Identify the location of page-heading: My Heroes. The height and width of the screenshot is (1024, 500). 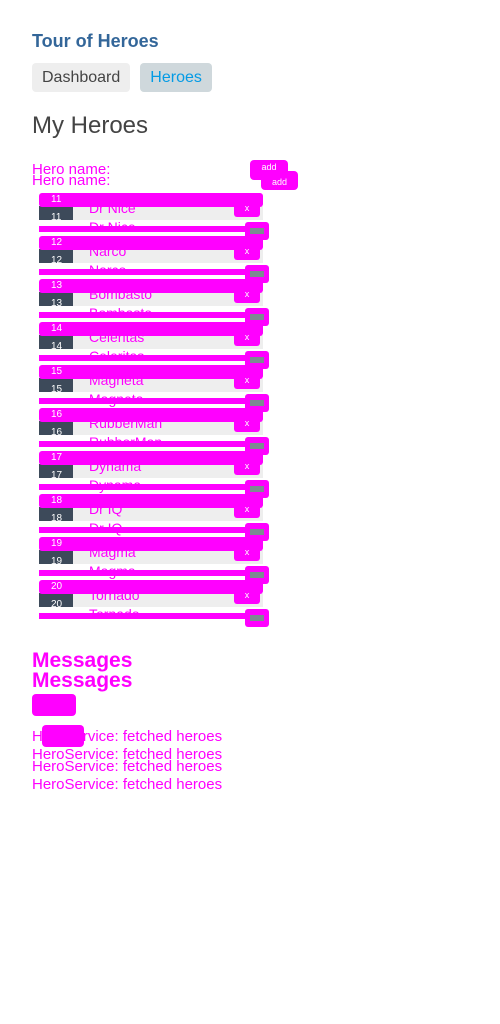
(90, 125).